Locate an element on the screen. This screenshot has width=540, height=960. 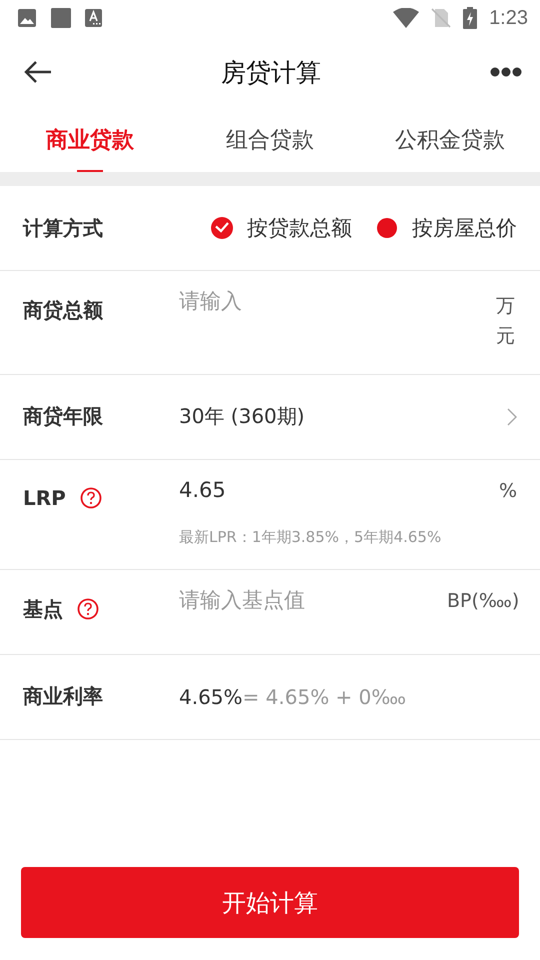
field-label: 商贷总额 is located at coordinates (63, 310).